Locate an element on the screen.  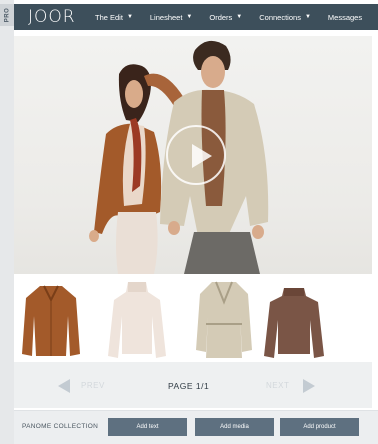
arrow-right-icon is located at coordinates (309, 386).